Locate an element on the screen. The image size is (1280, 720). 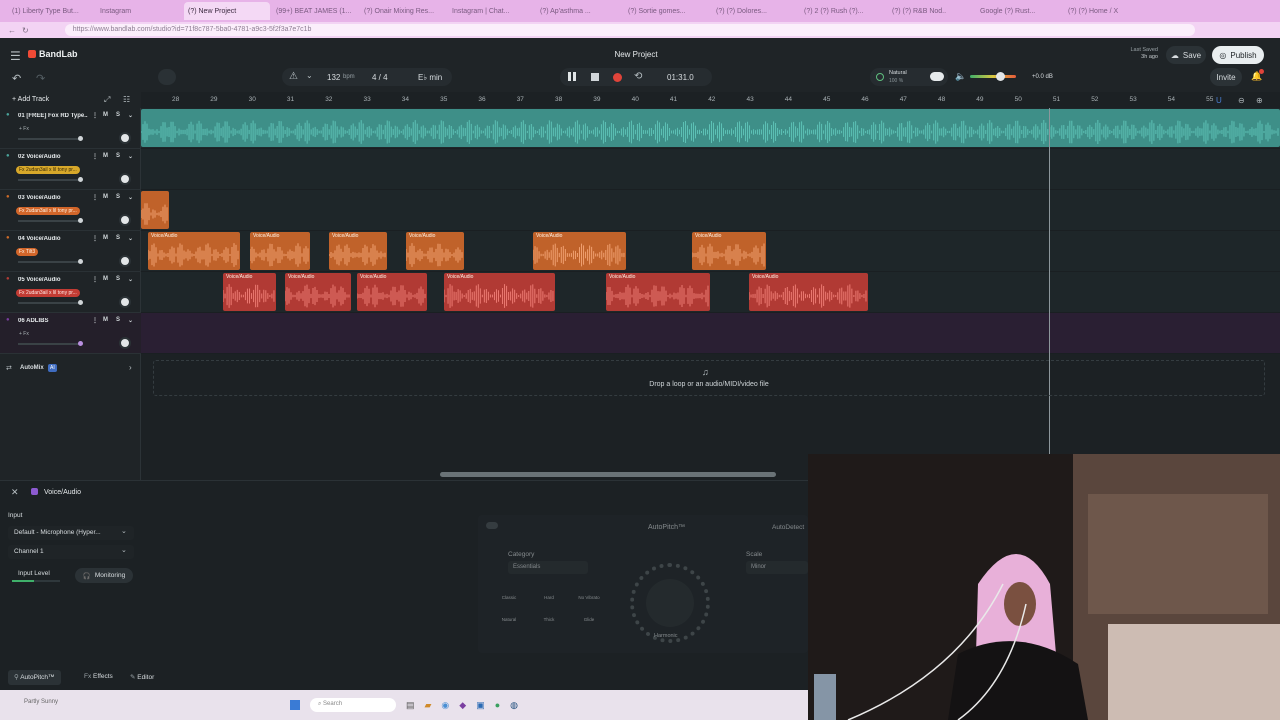
bpm-value: 132 is located at coordinates (333, 77).